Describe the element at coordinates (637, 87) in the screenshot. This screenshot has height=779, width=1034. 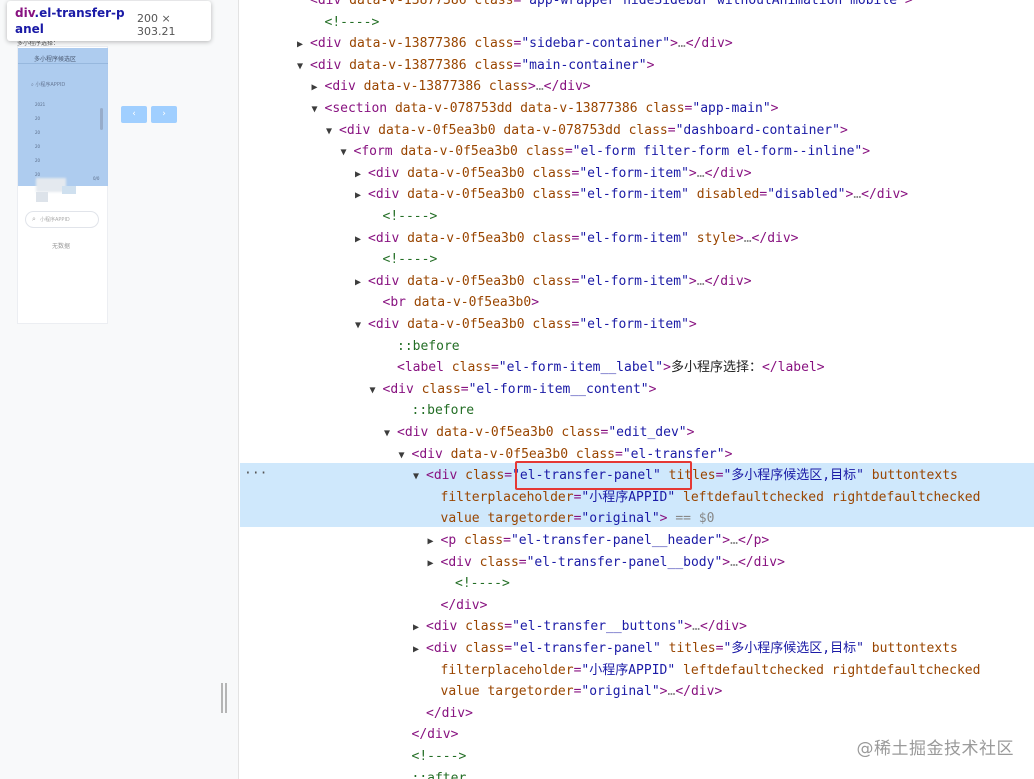
I see `dom-node-row: ▶ <div data-v-13877386 class>…</div>` at that location.